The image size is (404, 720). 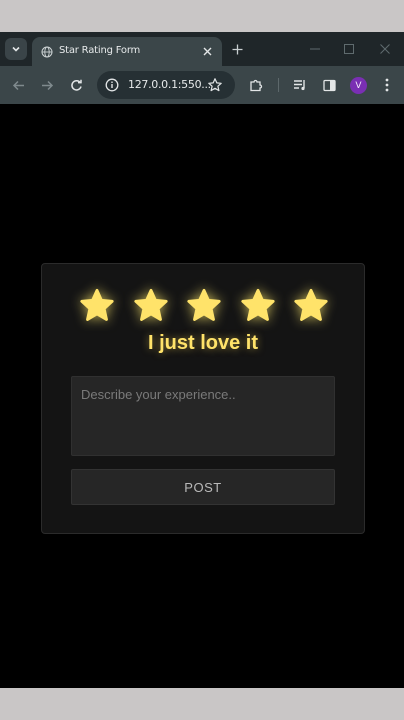 I want to click on minimize-button, so click(x=315, y=49).